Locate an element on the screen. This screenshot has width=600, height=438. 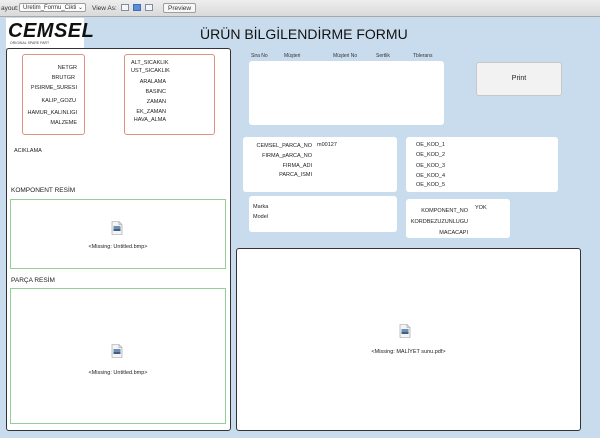
field-label: KALIP_GOZU is located at coordinates (58, 101).